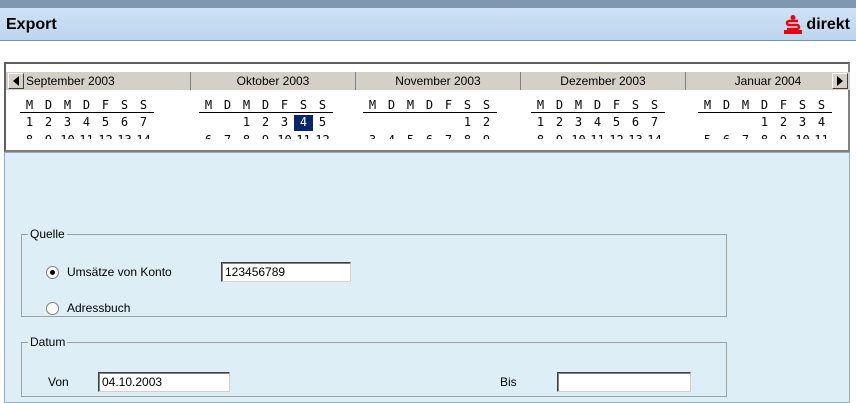 The image size is (856, 403). Describe the element at coordinates (16, 81) in the screenshot. I see `prev-month-button` at that location.